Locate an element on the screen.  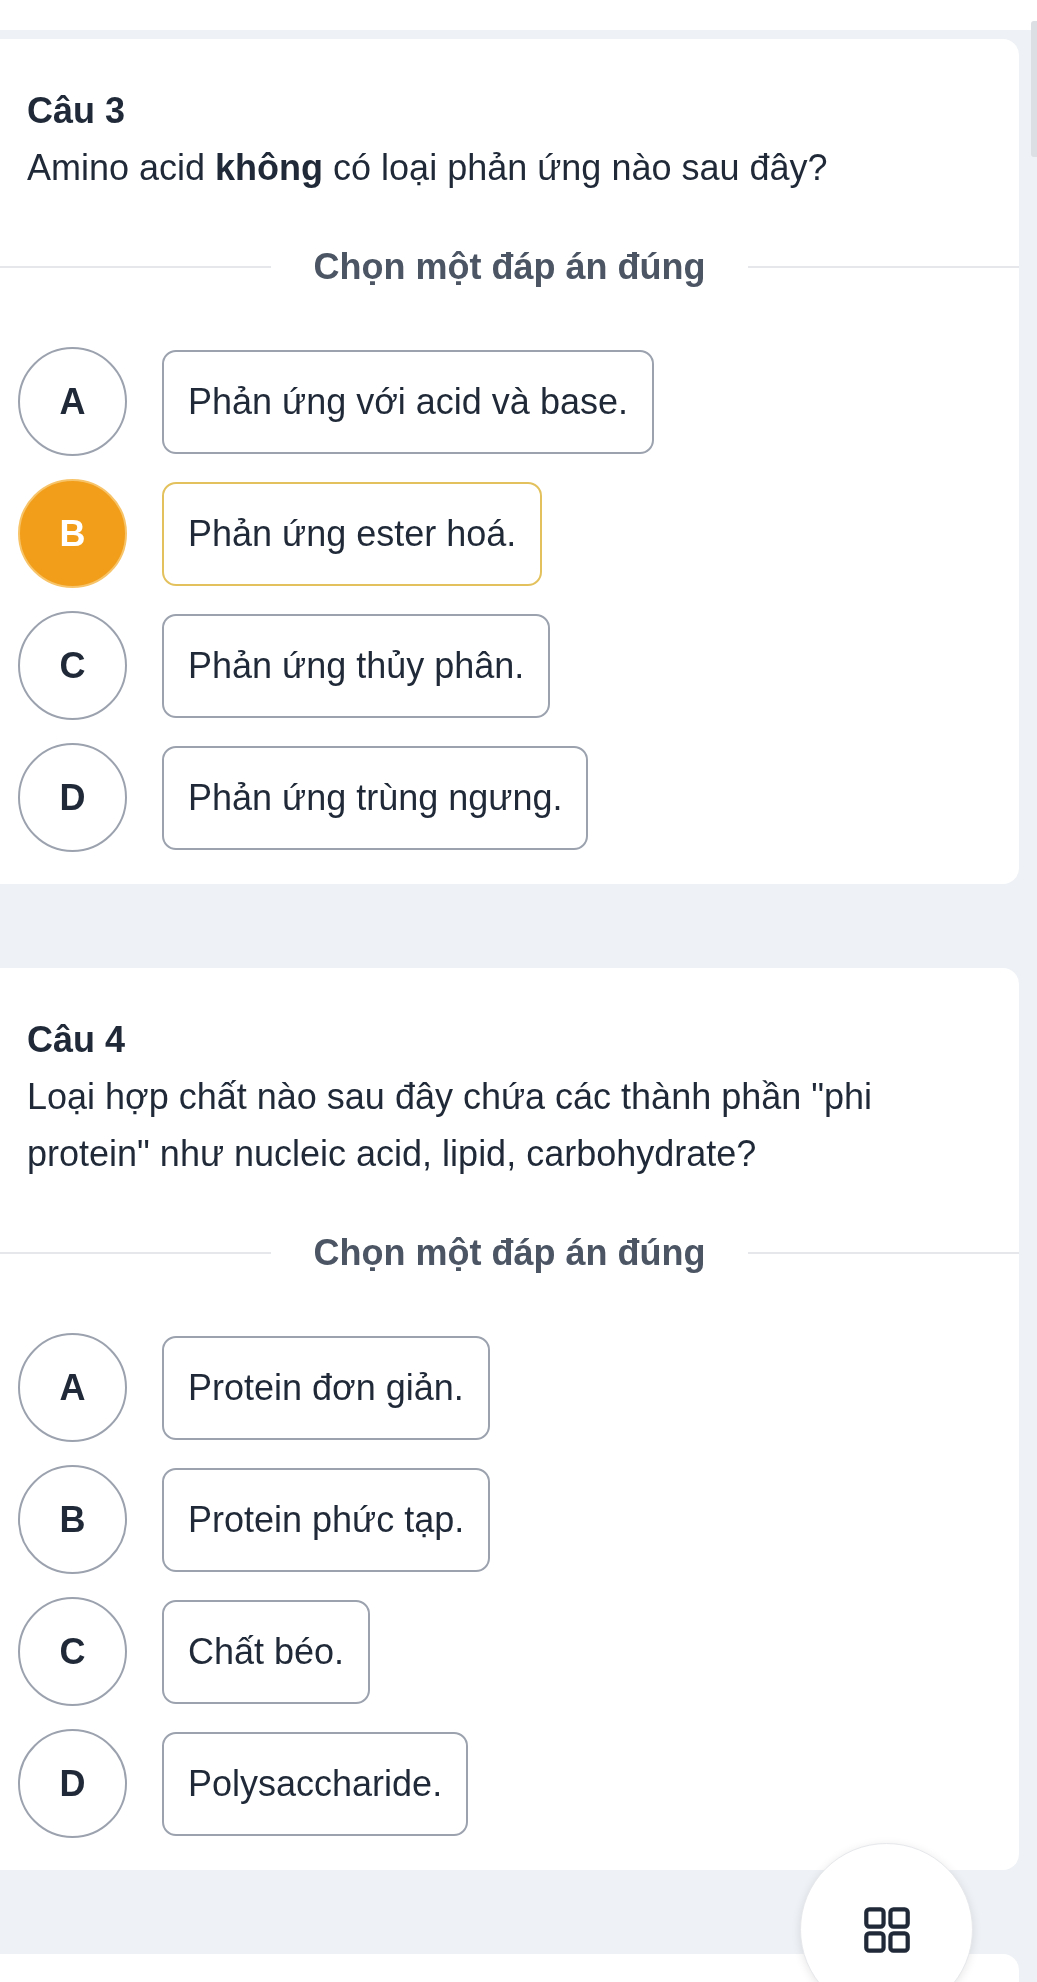
answer-option-button: Chất béo. is located at coordinates (266, 1651).